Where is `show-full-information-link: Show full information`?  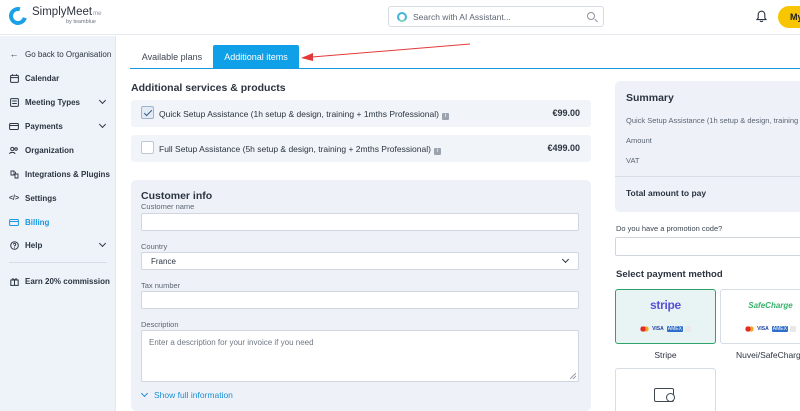 show-full-information-link: Show full information is located at coordinates (186, 394).